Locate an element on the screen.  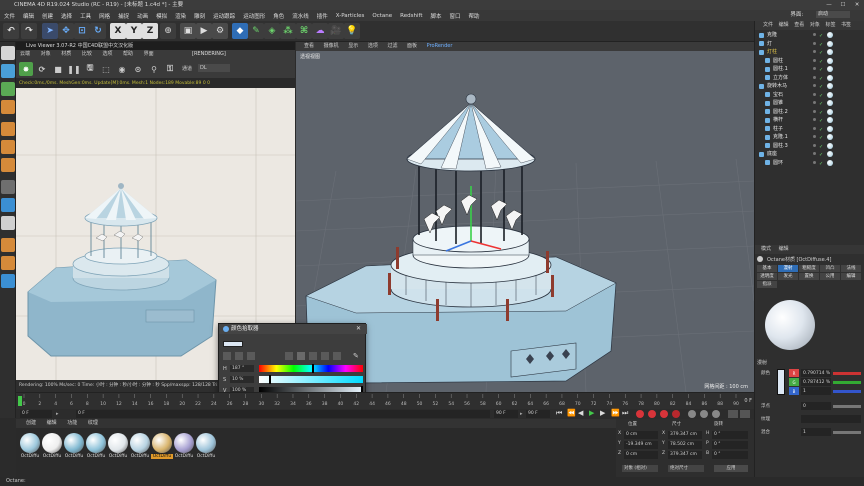
scale-tool-icon: ⊡ is located at coordinates (82, 31).